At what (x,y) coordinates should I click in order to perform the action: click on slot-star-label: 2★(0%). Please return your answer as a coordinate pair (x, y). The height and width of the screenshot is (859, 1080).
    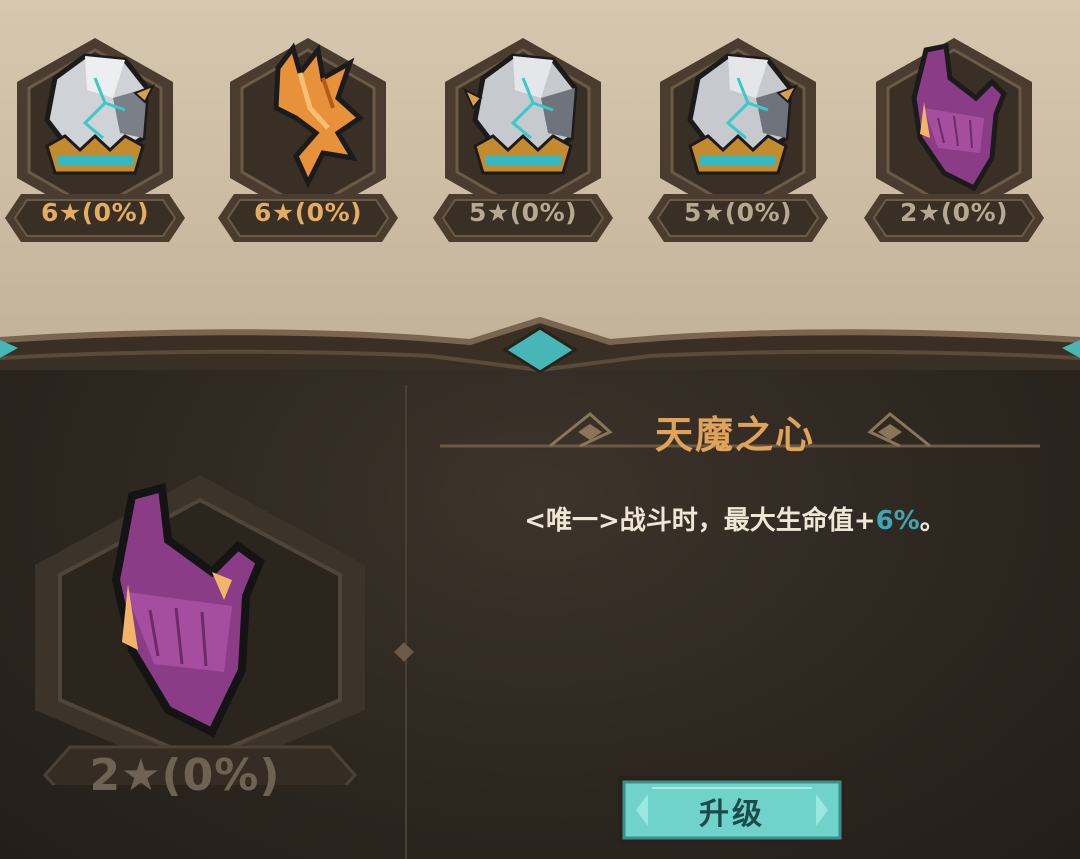
    Looking at the image, I should click on (954, 212).